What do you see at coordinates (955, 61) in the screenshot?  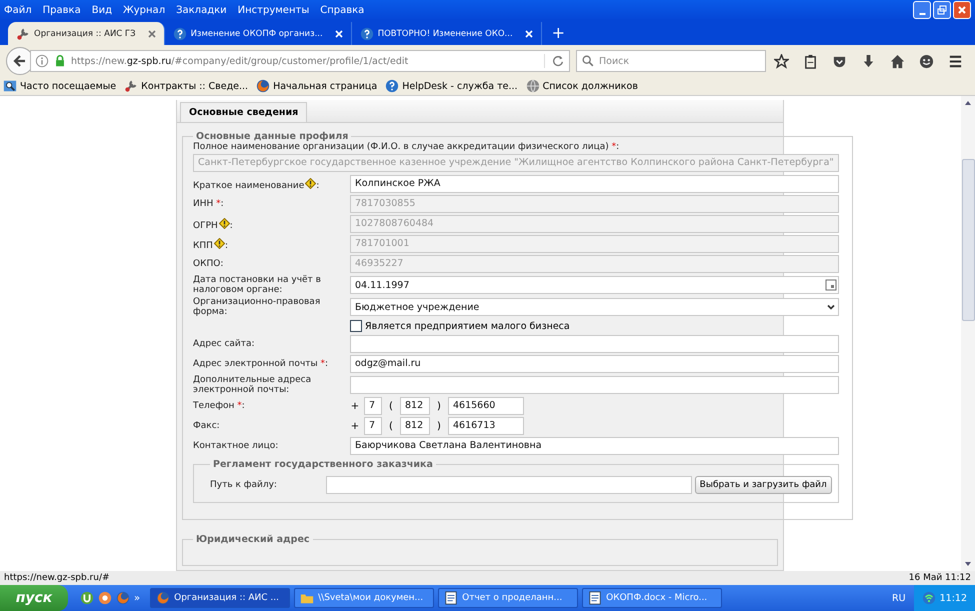 I see `menu-icon` at bounding box center [955, 61].